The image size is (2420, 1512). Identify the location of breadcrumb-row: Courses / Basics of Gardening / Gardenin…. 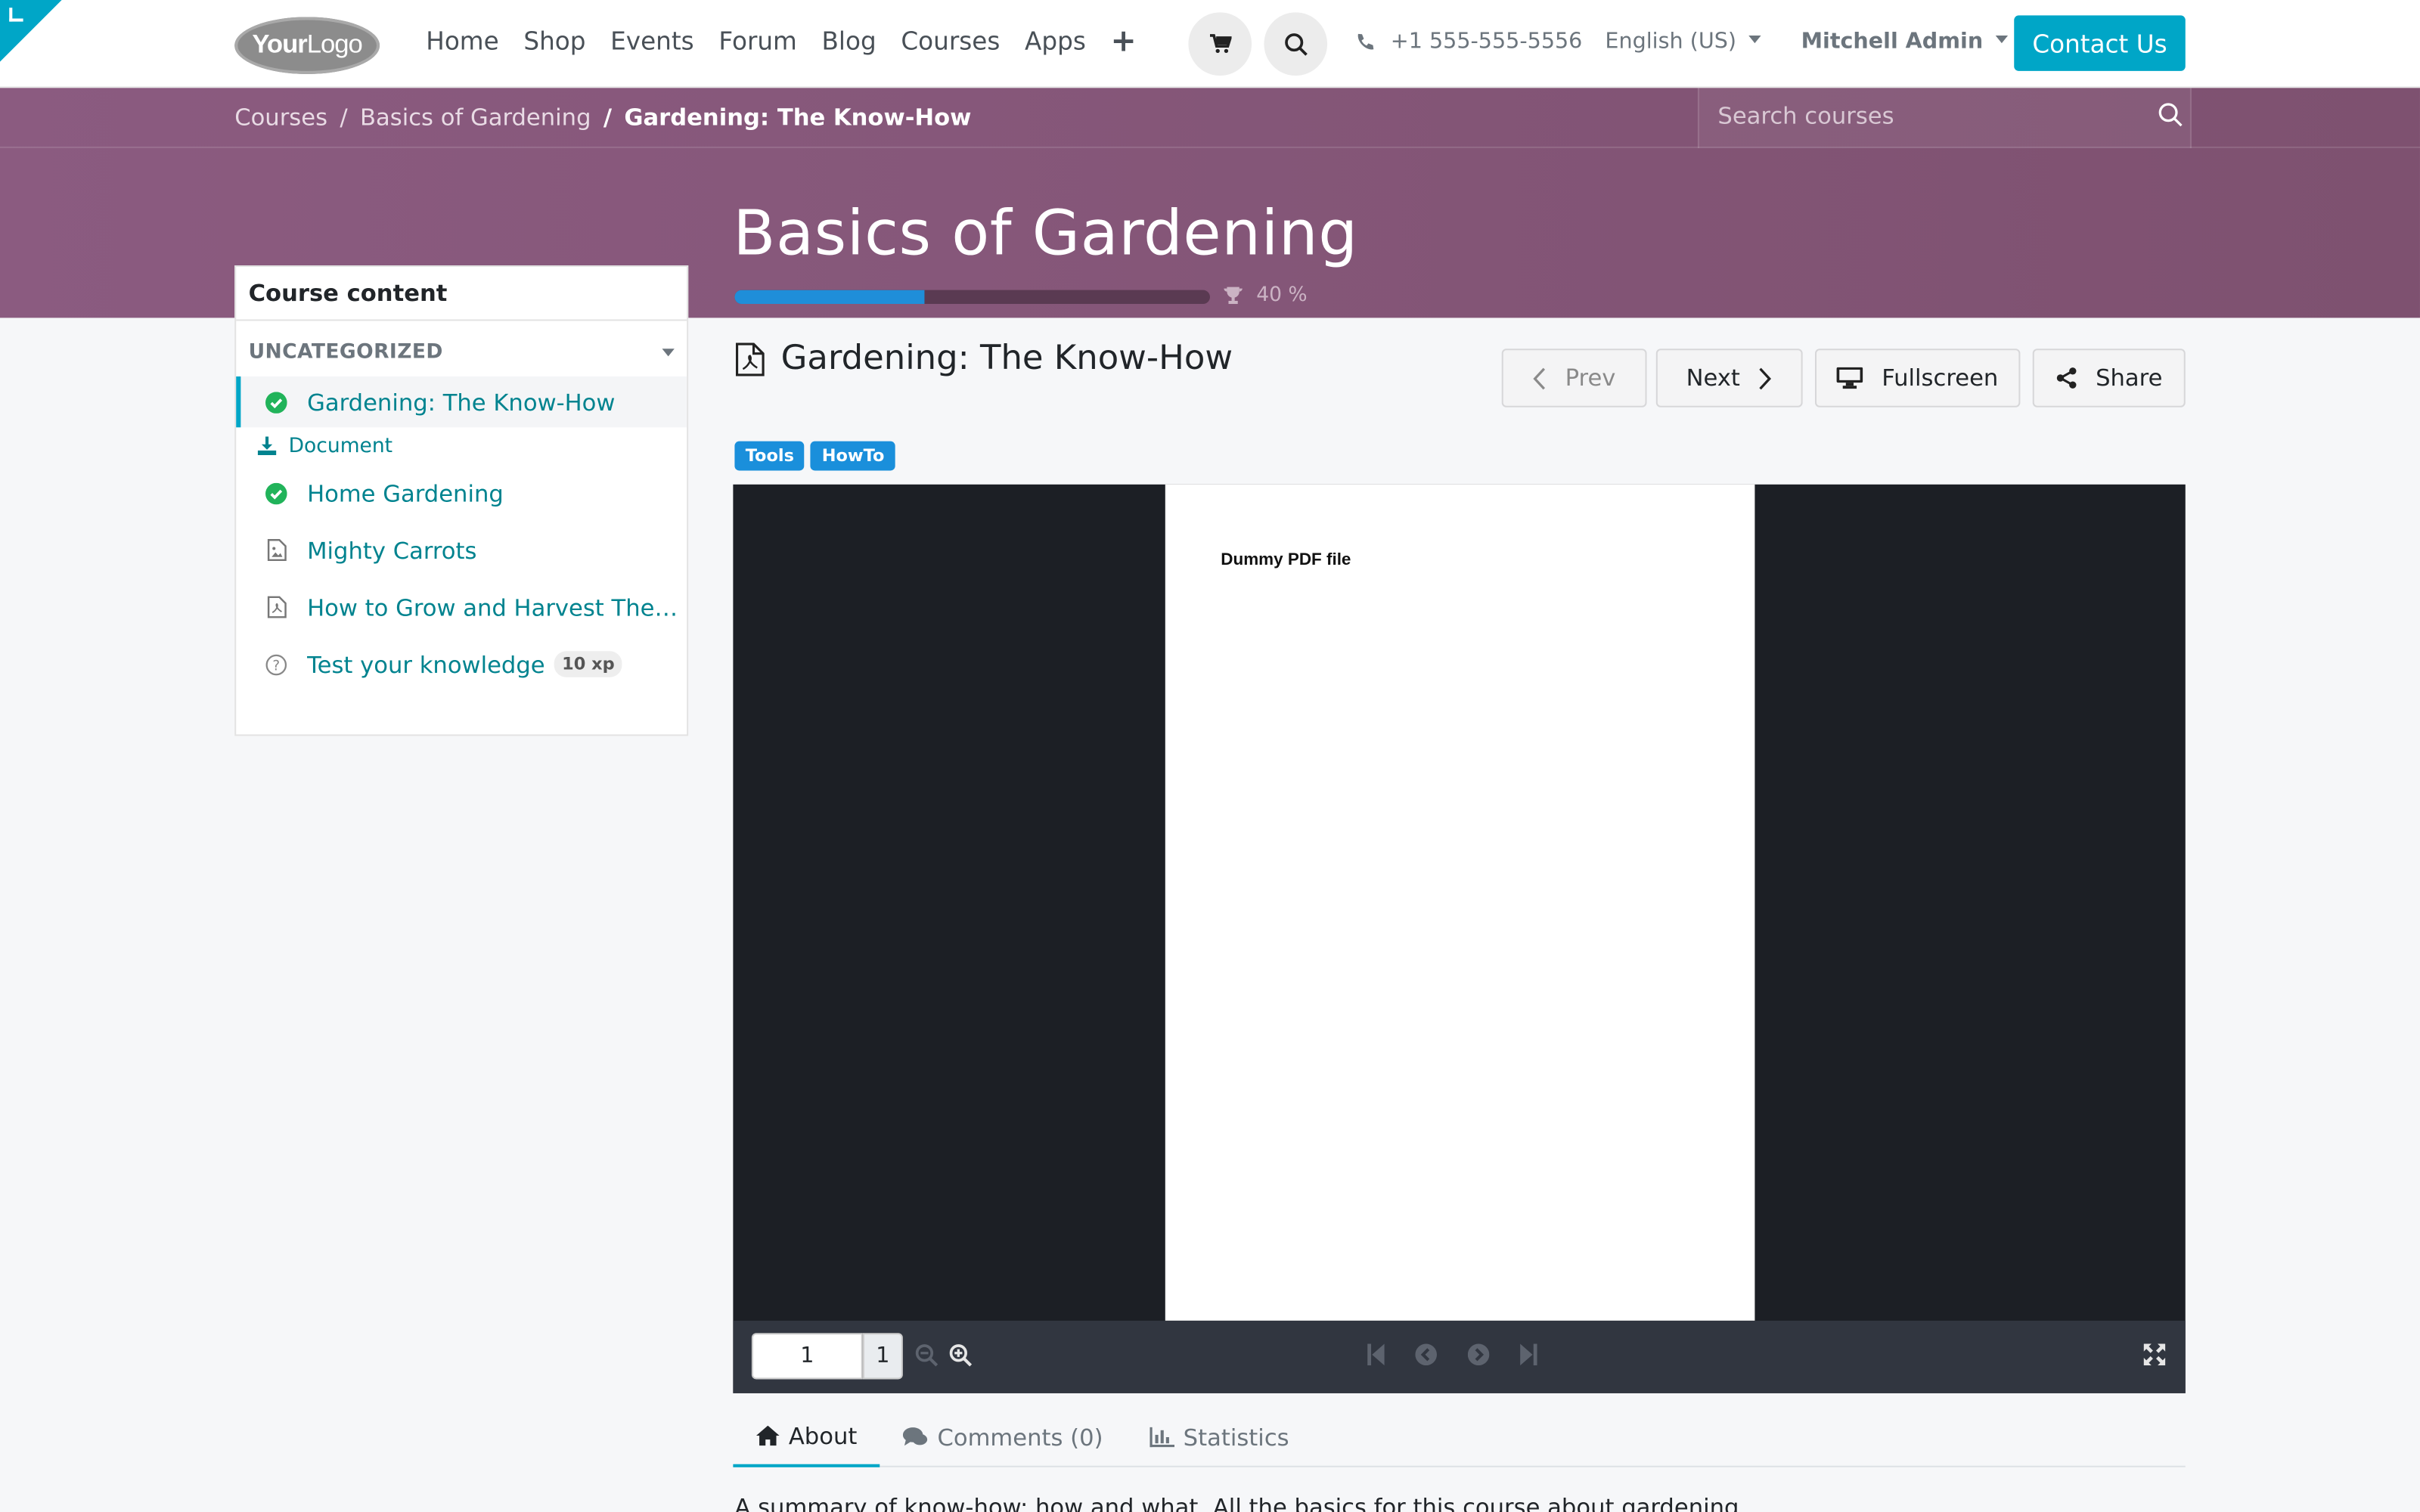
(1210, 118).